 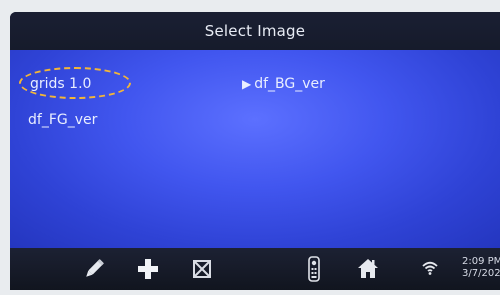 I want to click on add-button, so click(x=148, y=269).